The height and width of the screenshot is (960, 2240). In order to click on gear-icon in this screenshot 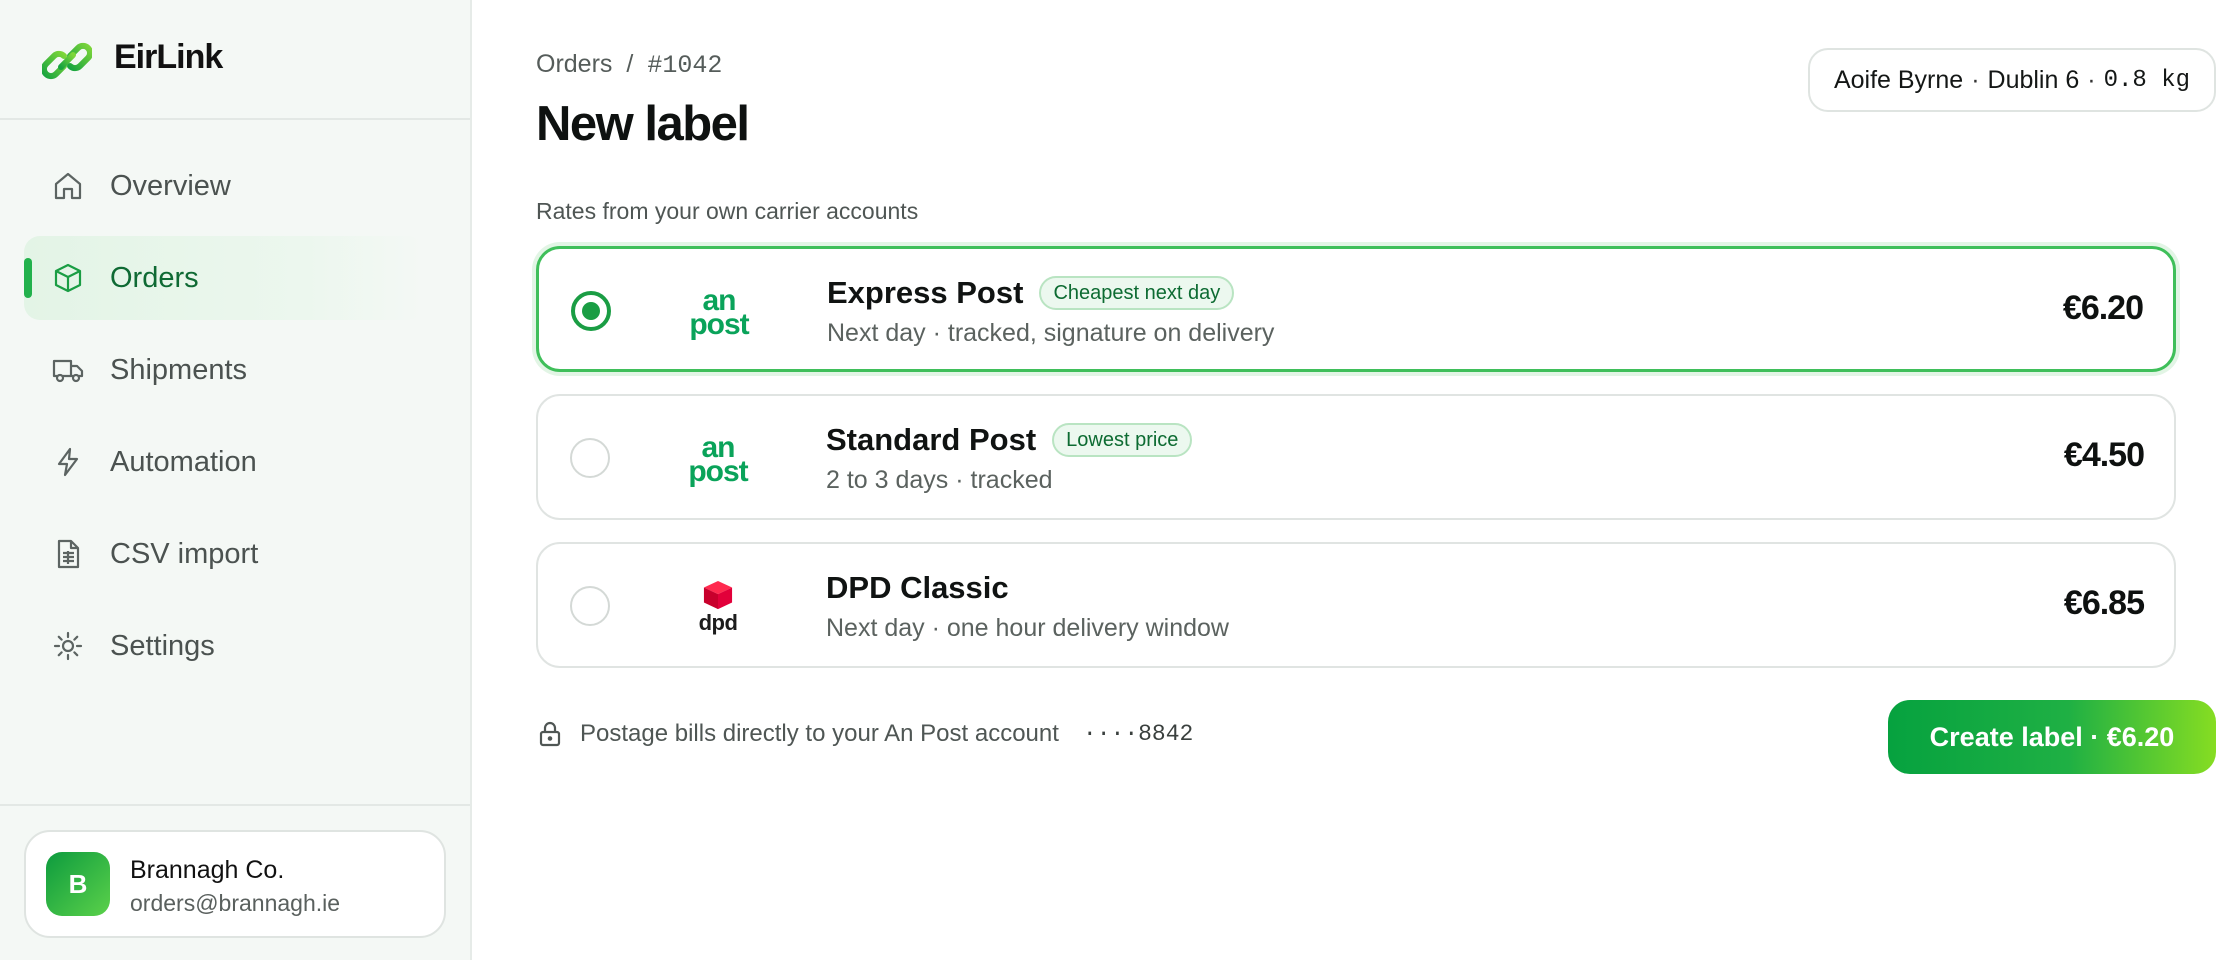, I will do `click(68, 646)`.